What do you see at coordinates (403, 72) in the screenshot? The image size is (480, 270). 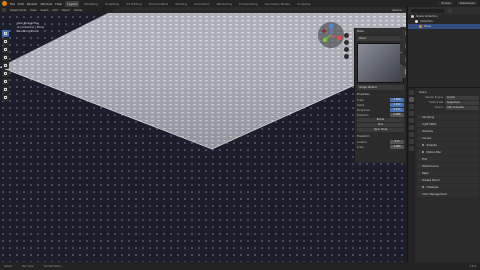 I see `tab-node: Node` at bounding box center [403, 72].